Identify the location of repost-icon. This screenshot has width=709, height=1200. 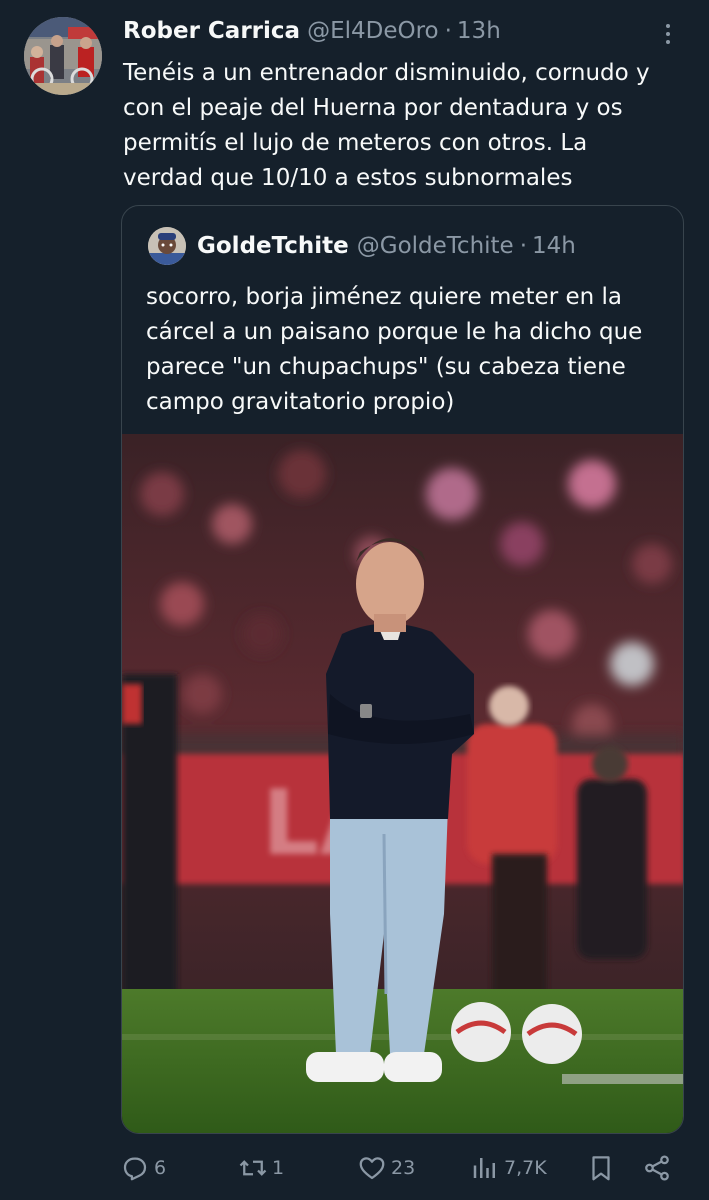
(253, 1168).